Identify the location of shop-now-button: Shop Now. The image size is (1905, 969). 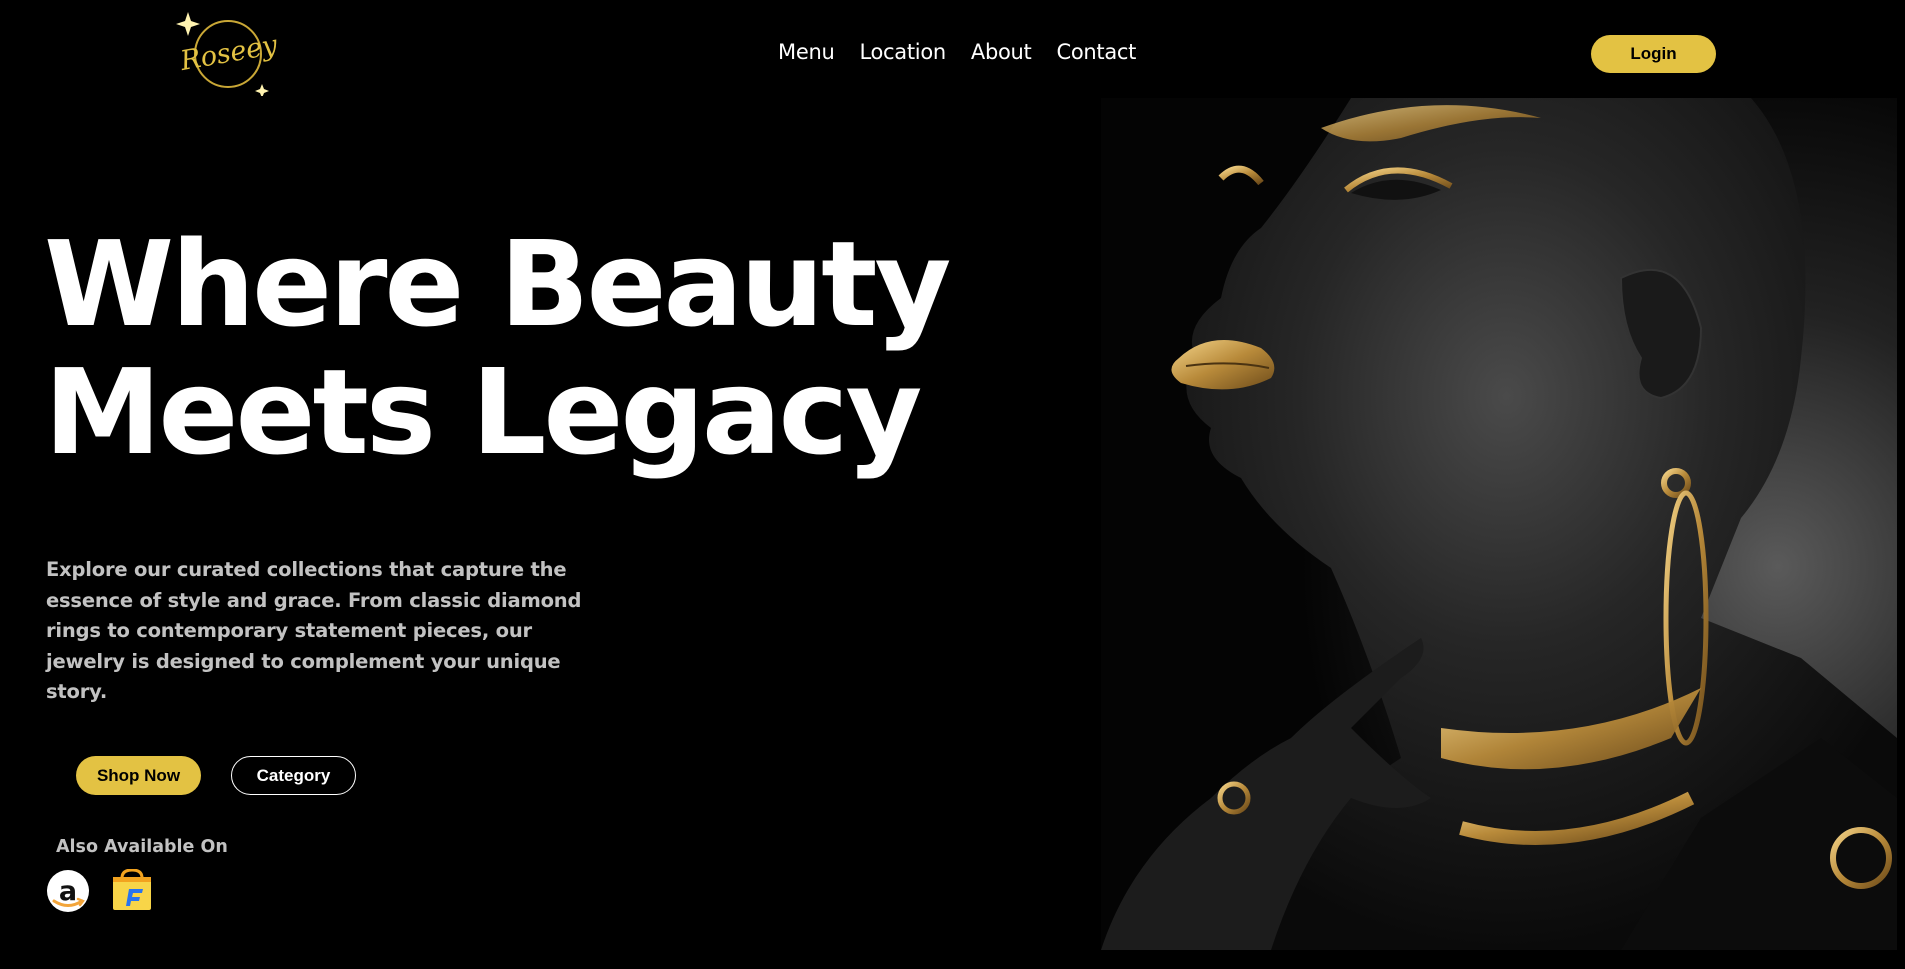
(138, 775).